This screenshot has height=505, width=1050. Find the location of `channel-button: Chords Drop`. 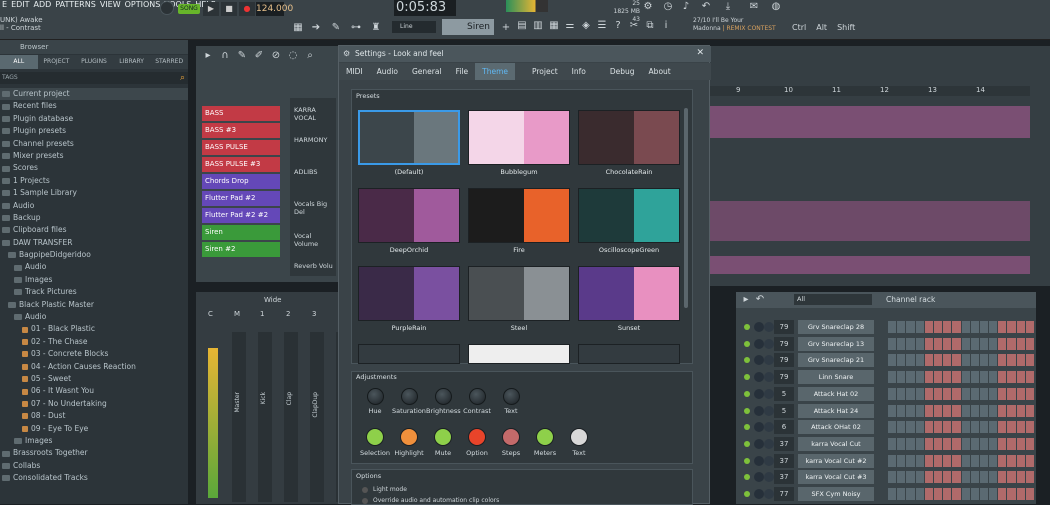

channel-button: Chords Drop is located at coordinates (241, 181).